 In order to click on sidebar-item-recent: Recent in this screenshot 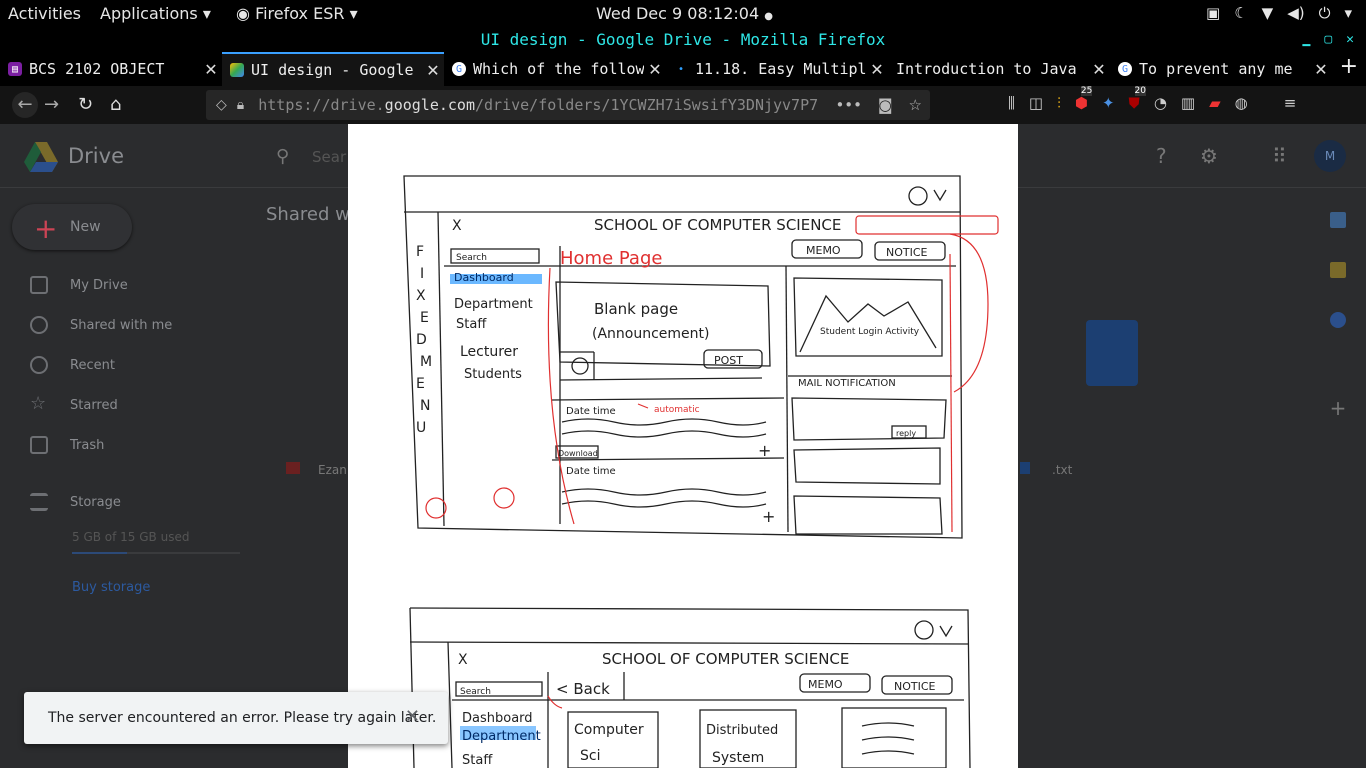, I will do `click(72, 365)`.